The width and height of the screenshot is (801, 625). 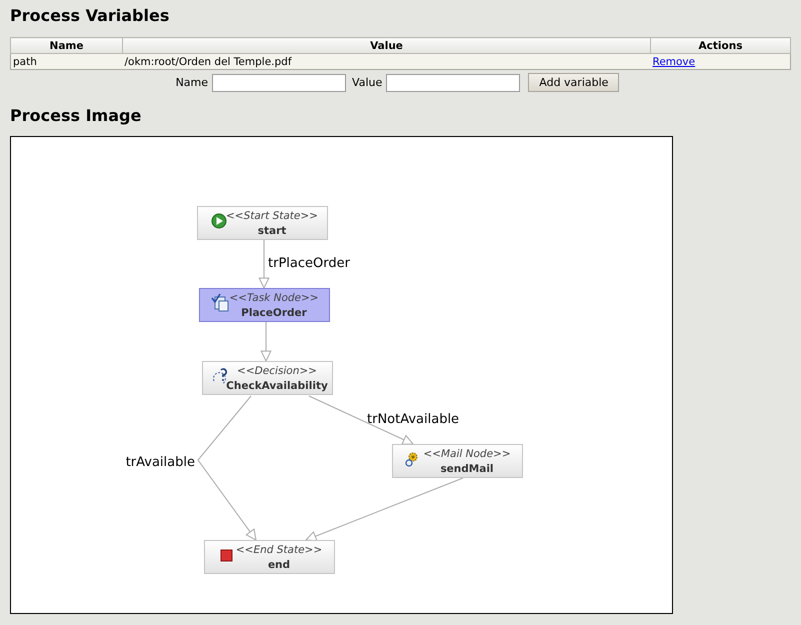 What do you see at coordinates (720, 46) in the screenshot?
I see `column-header: Actions` at bounding box center [720, 46].